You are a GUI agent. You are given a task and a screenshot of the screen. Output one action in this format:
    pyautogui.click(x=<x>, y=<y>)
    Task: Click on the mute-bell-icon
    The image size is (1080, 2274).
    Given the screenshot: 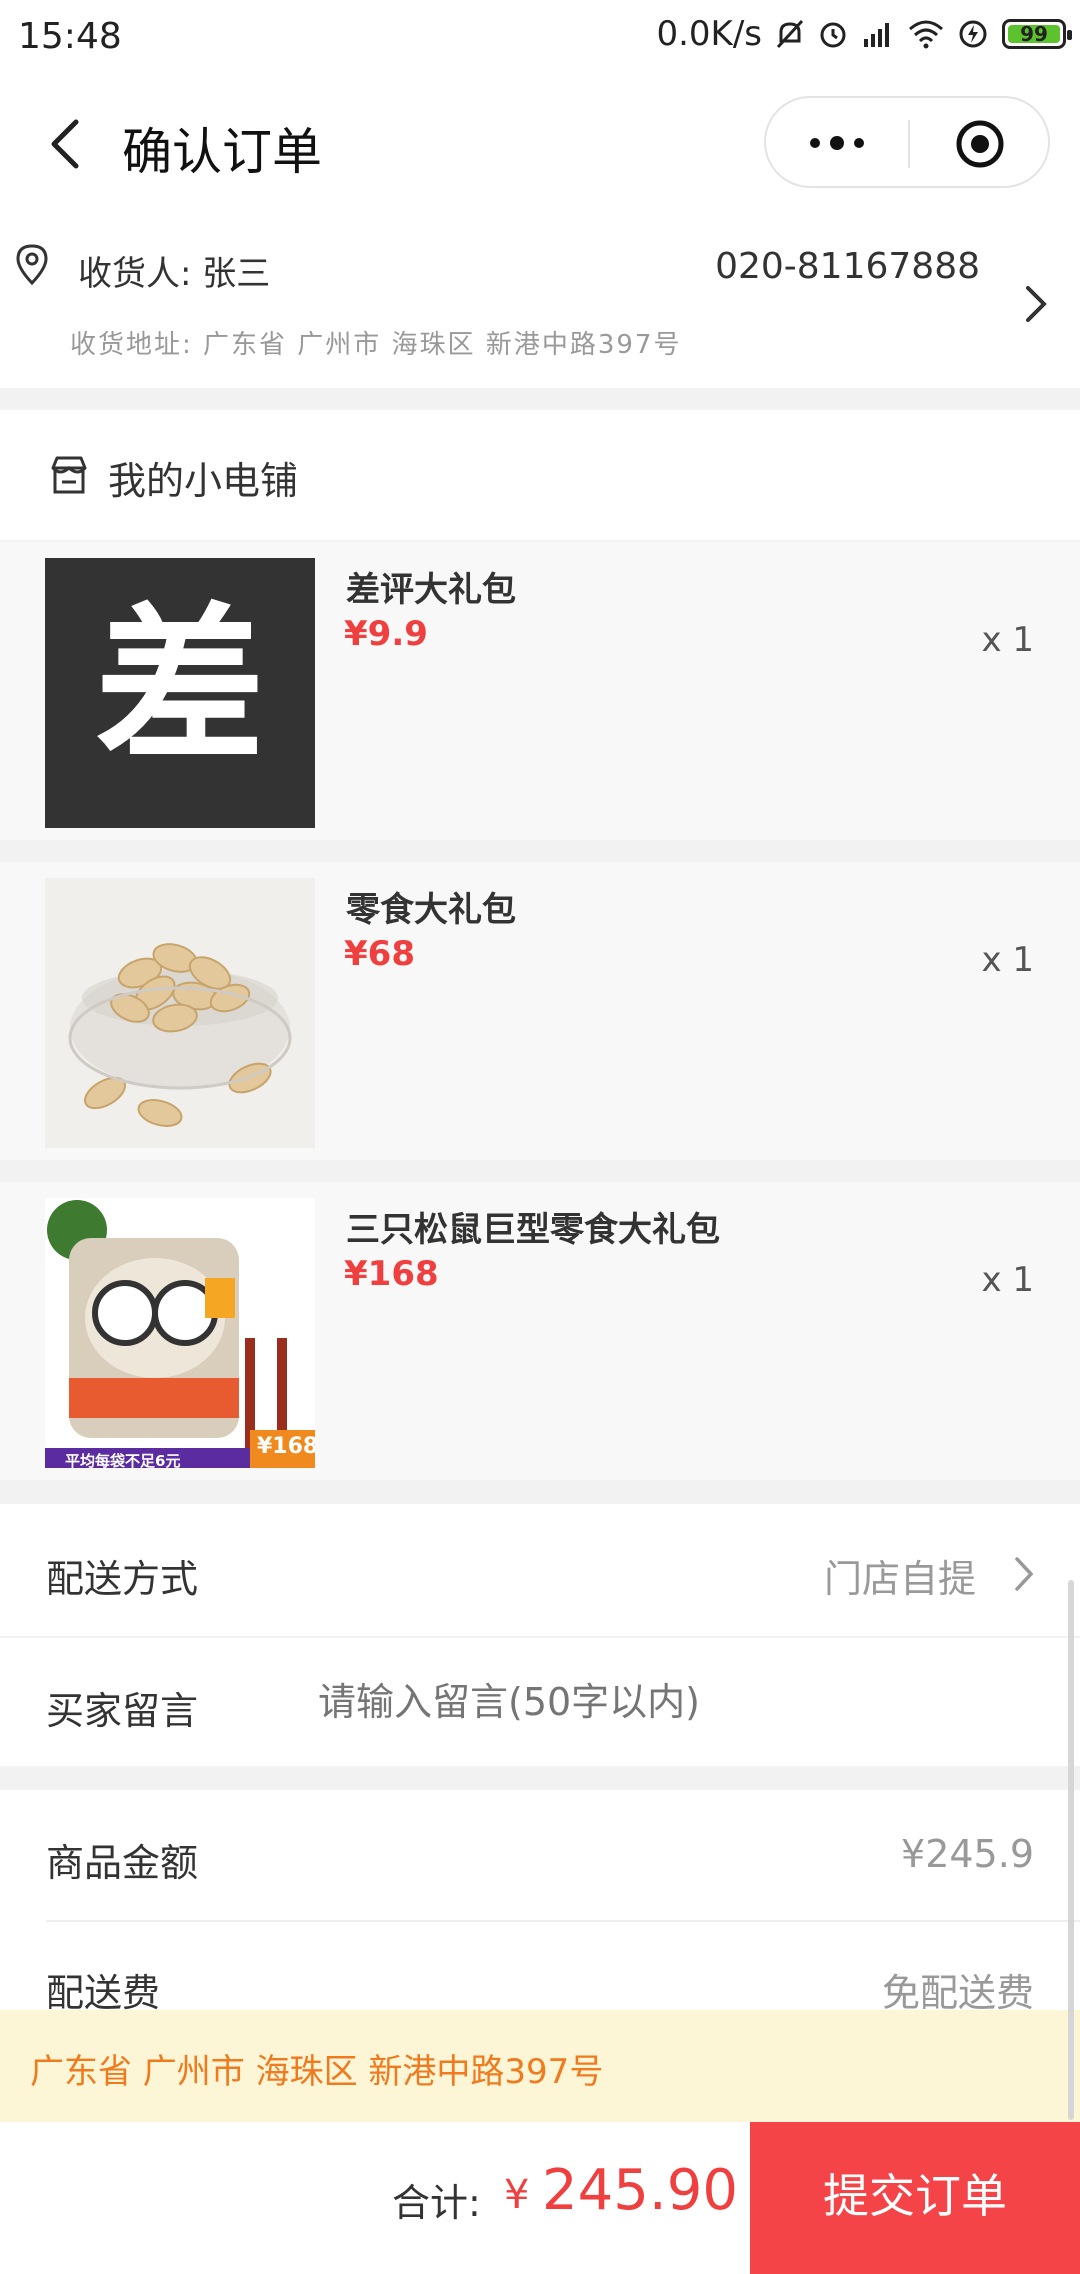 What is the action you would take?
    pyautogui.click(x=790, y=34)
    